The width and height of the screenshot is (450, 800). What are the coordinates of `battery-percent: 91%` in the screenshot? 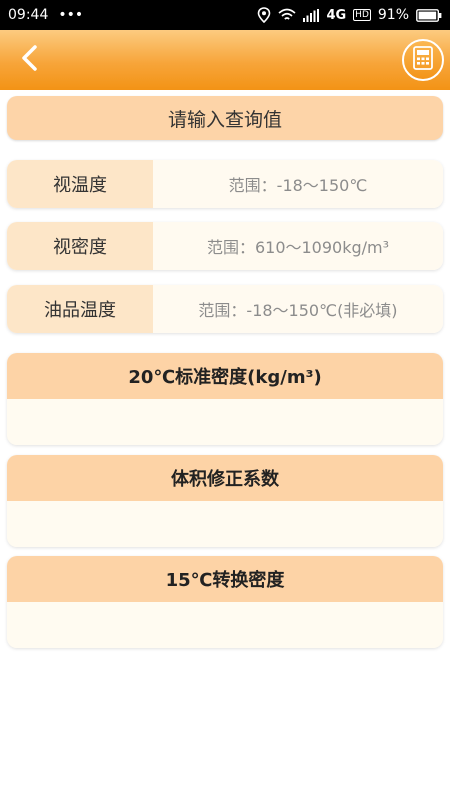 It's located at (393, 15).